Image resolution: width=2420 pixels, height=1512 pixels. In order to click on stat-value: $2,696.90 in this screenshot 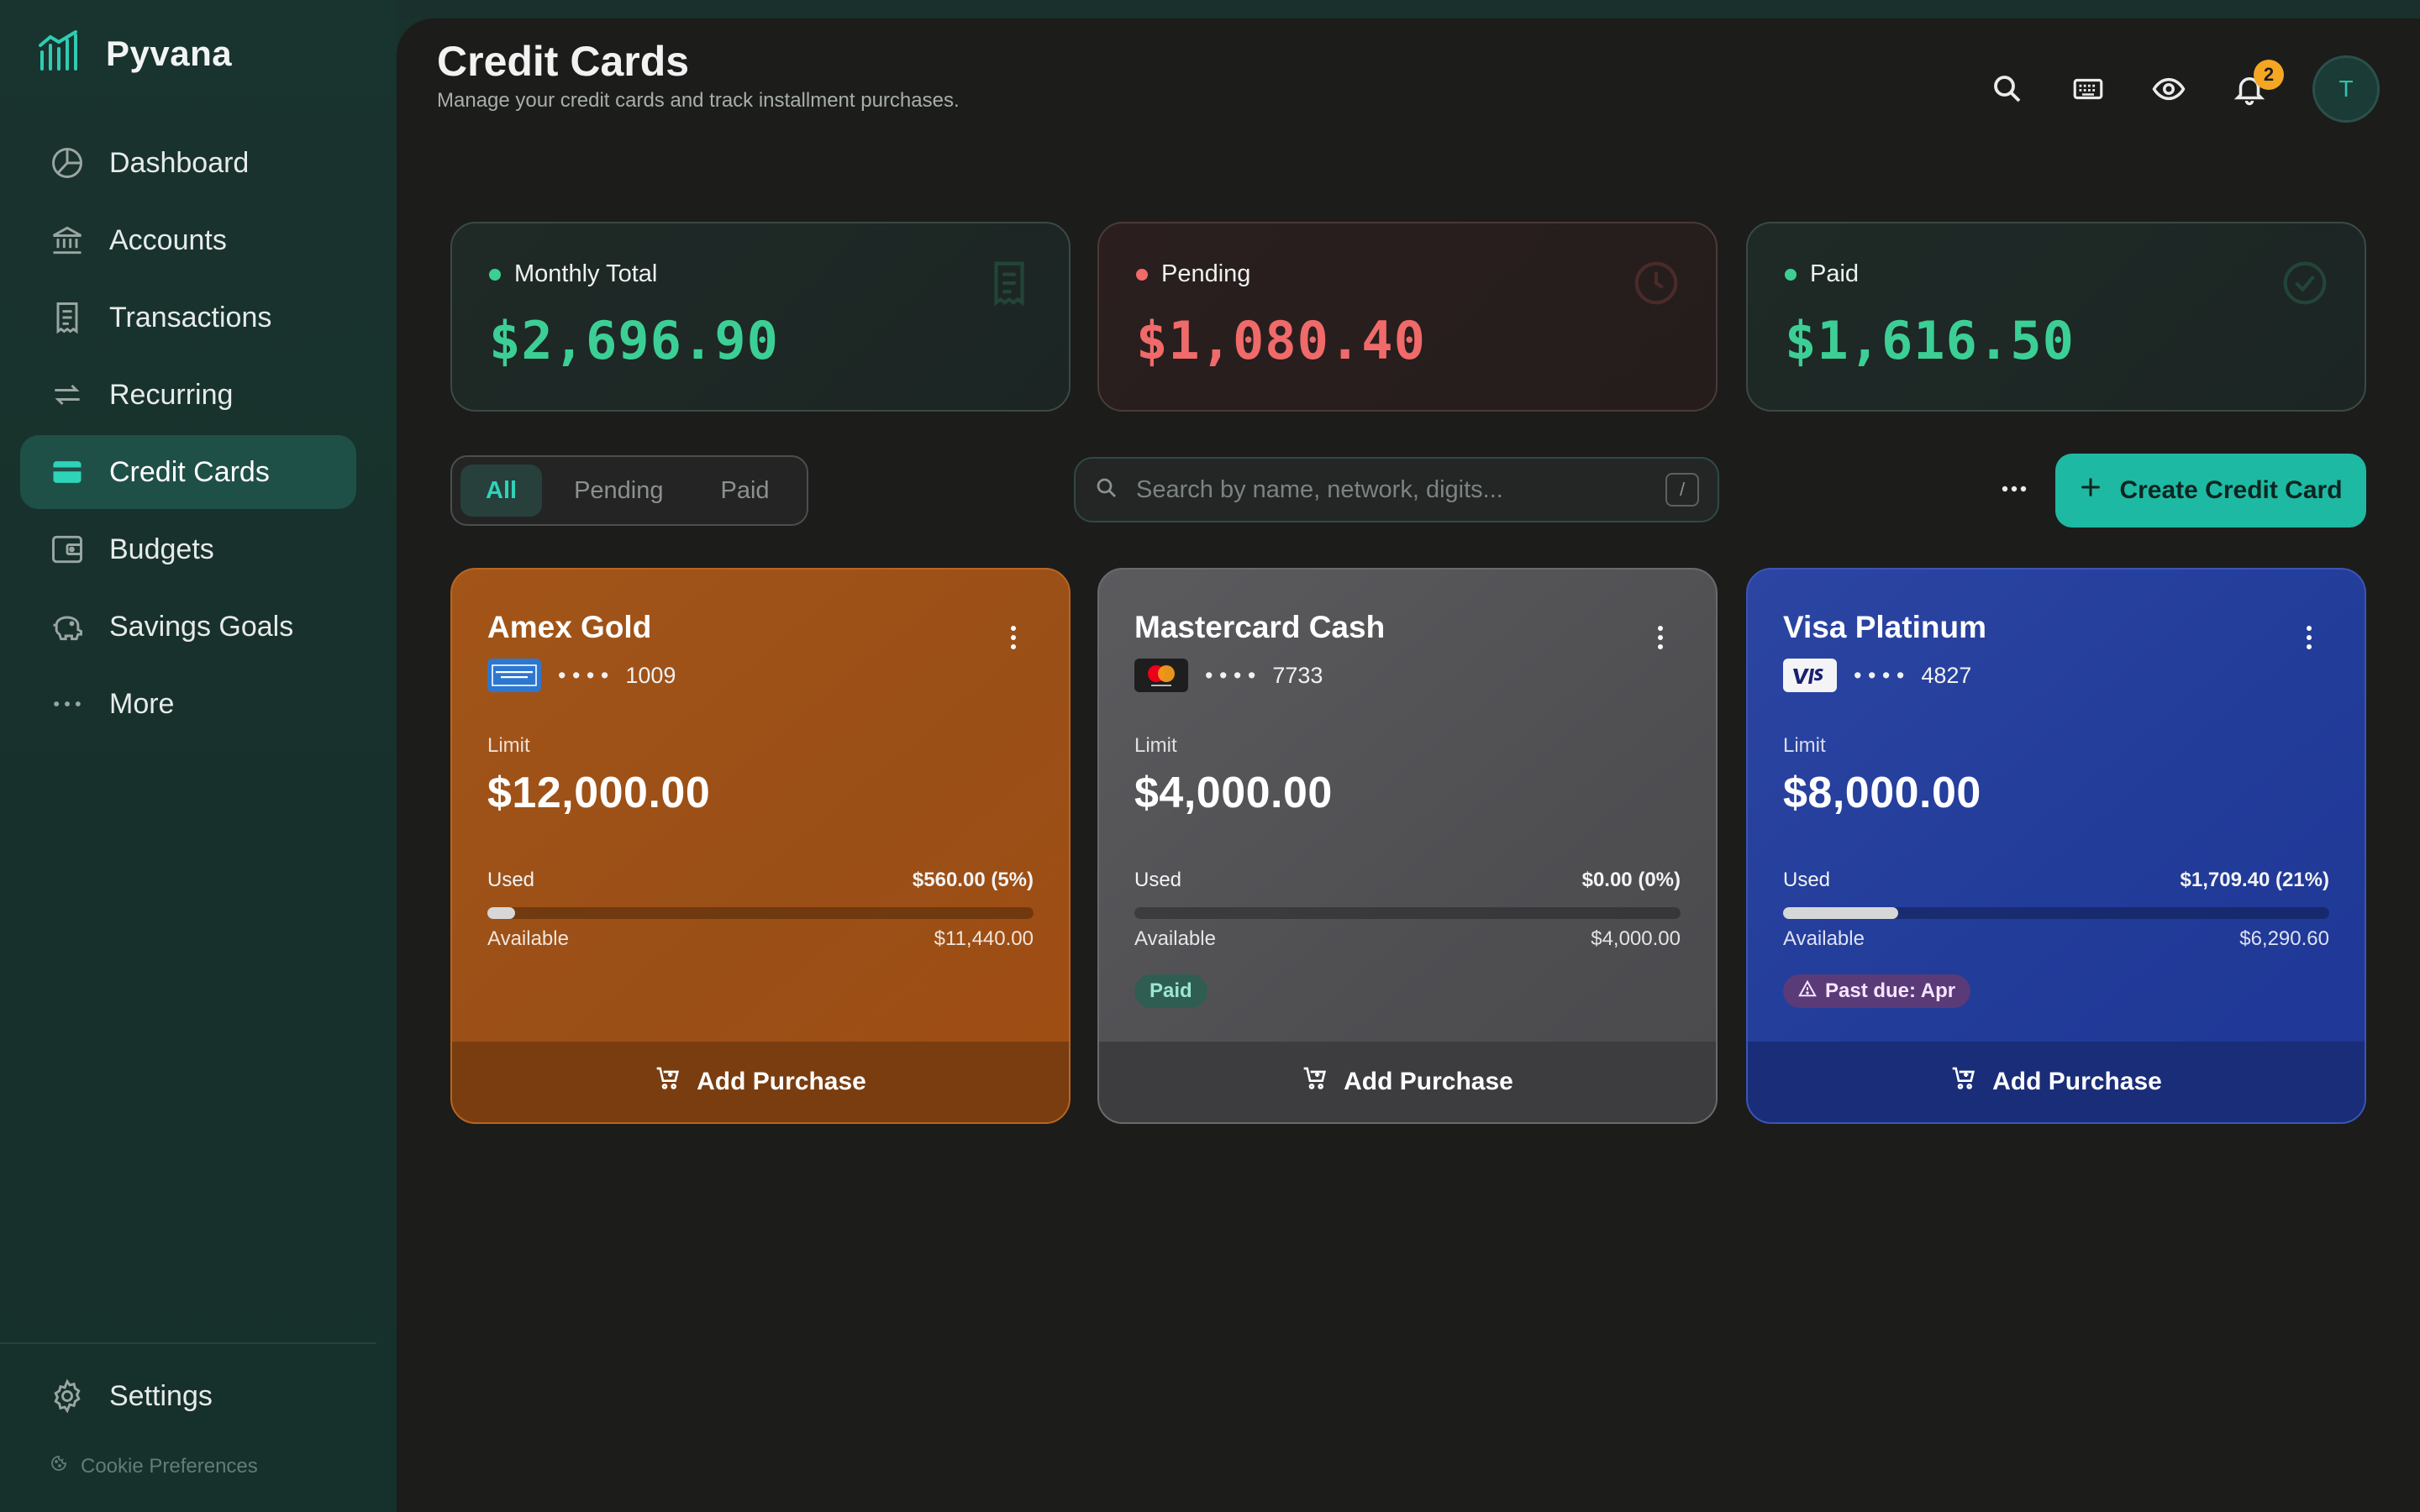, I will do `click(634, 340)`.